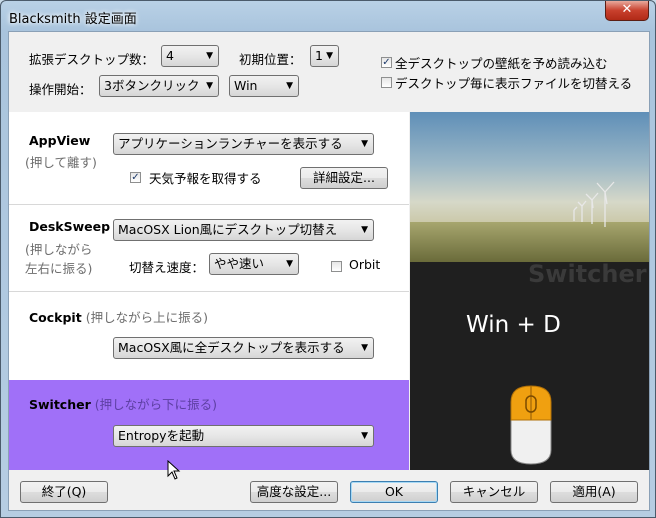 The height and width of the screenshot is (518, 656). I want to click on quit-button: 終了(Q), so click(64, 492).